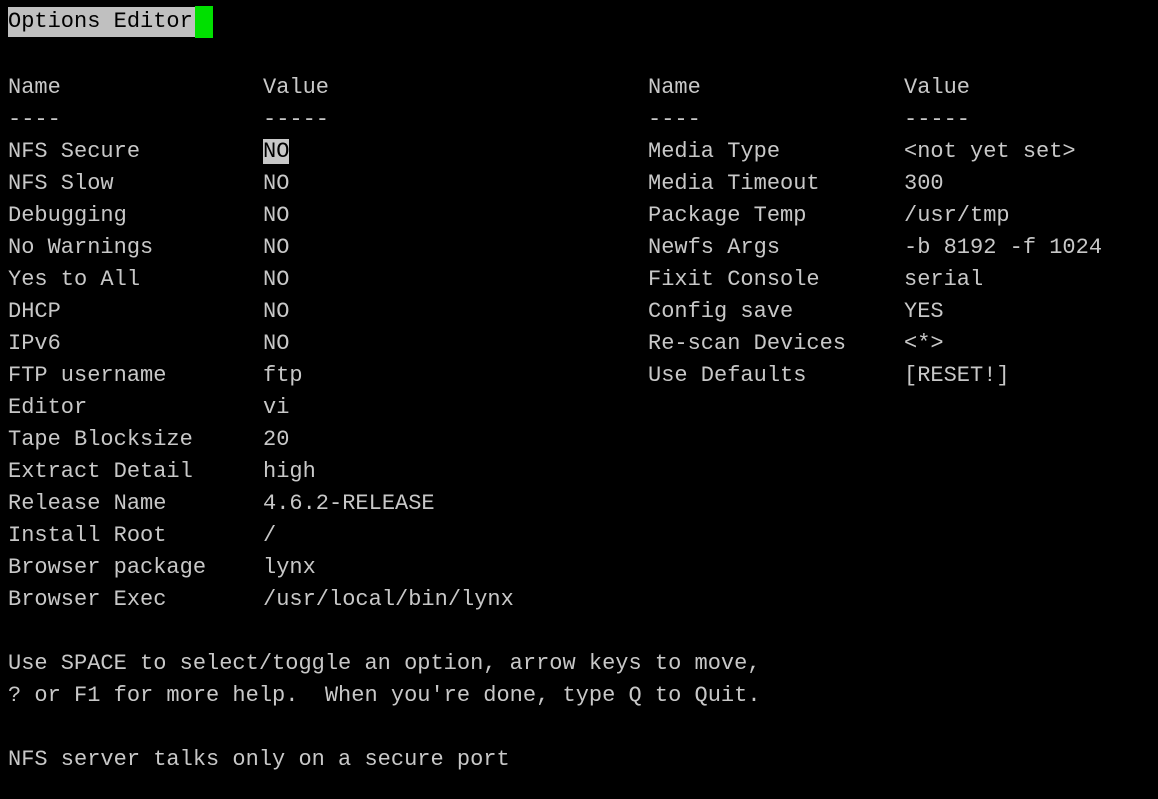  What do you see at coordinates (67, 216) in the screenshot?
I see `option-name-debugging: Debugging` at bounding box center [67, 216].